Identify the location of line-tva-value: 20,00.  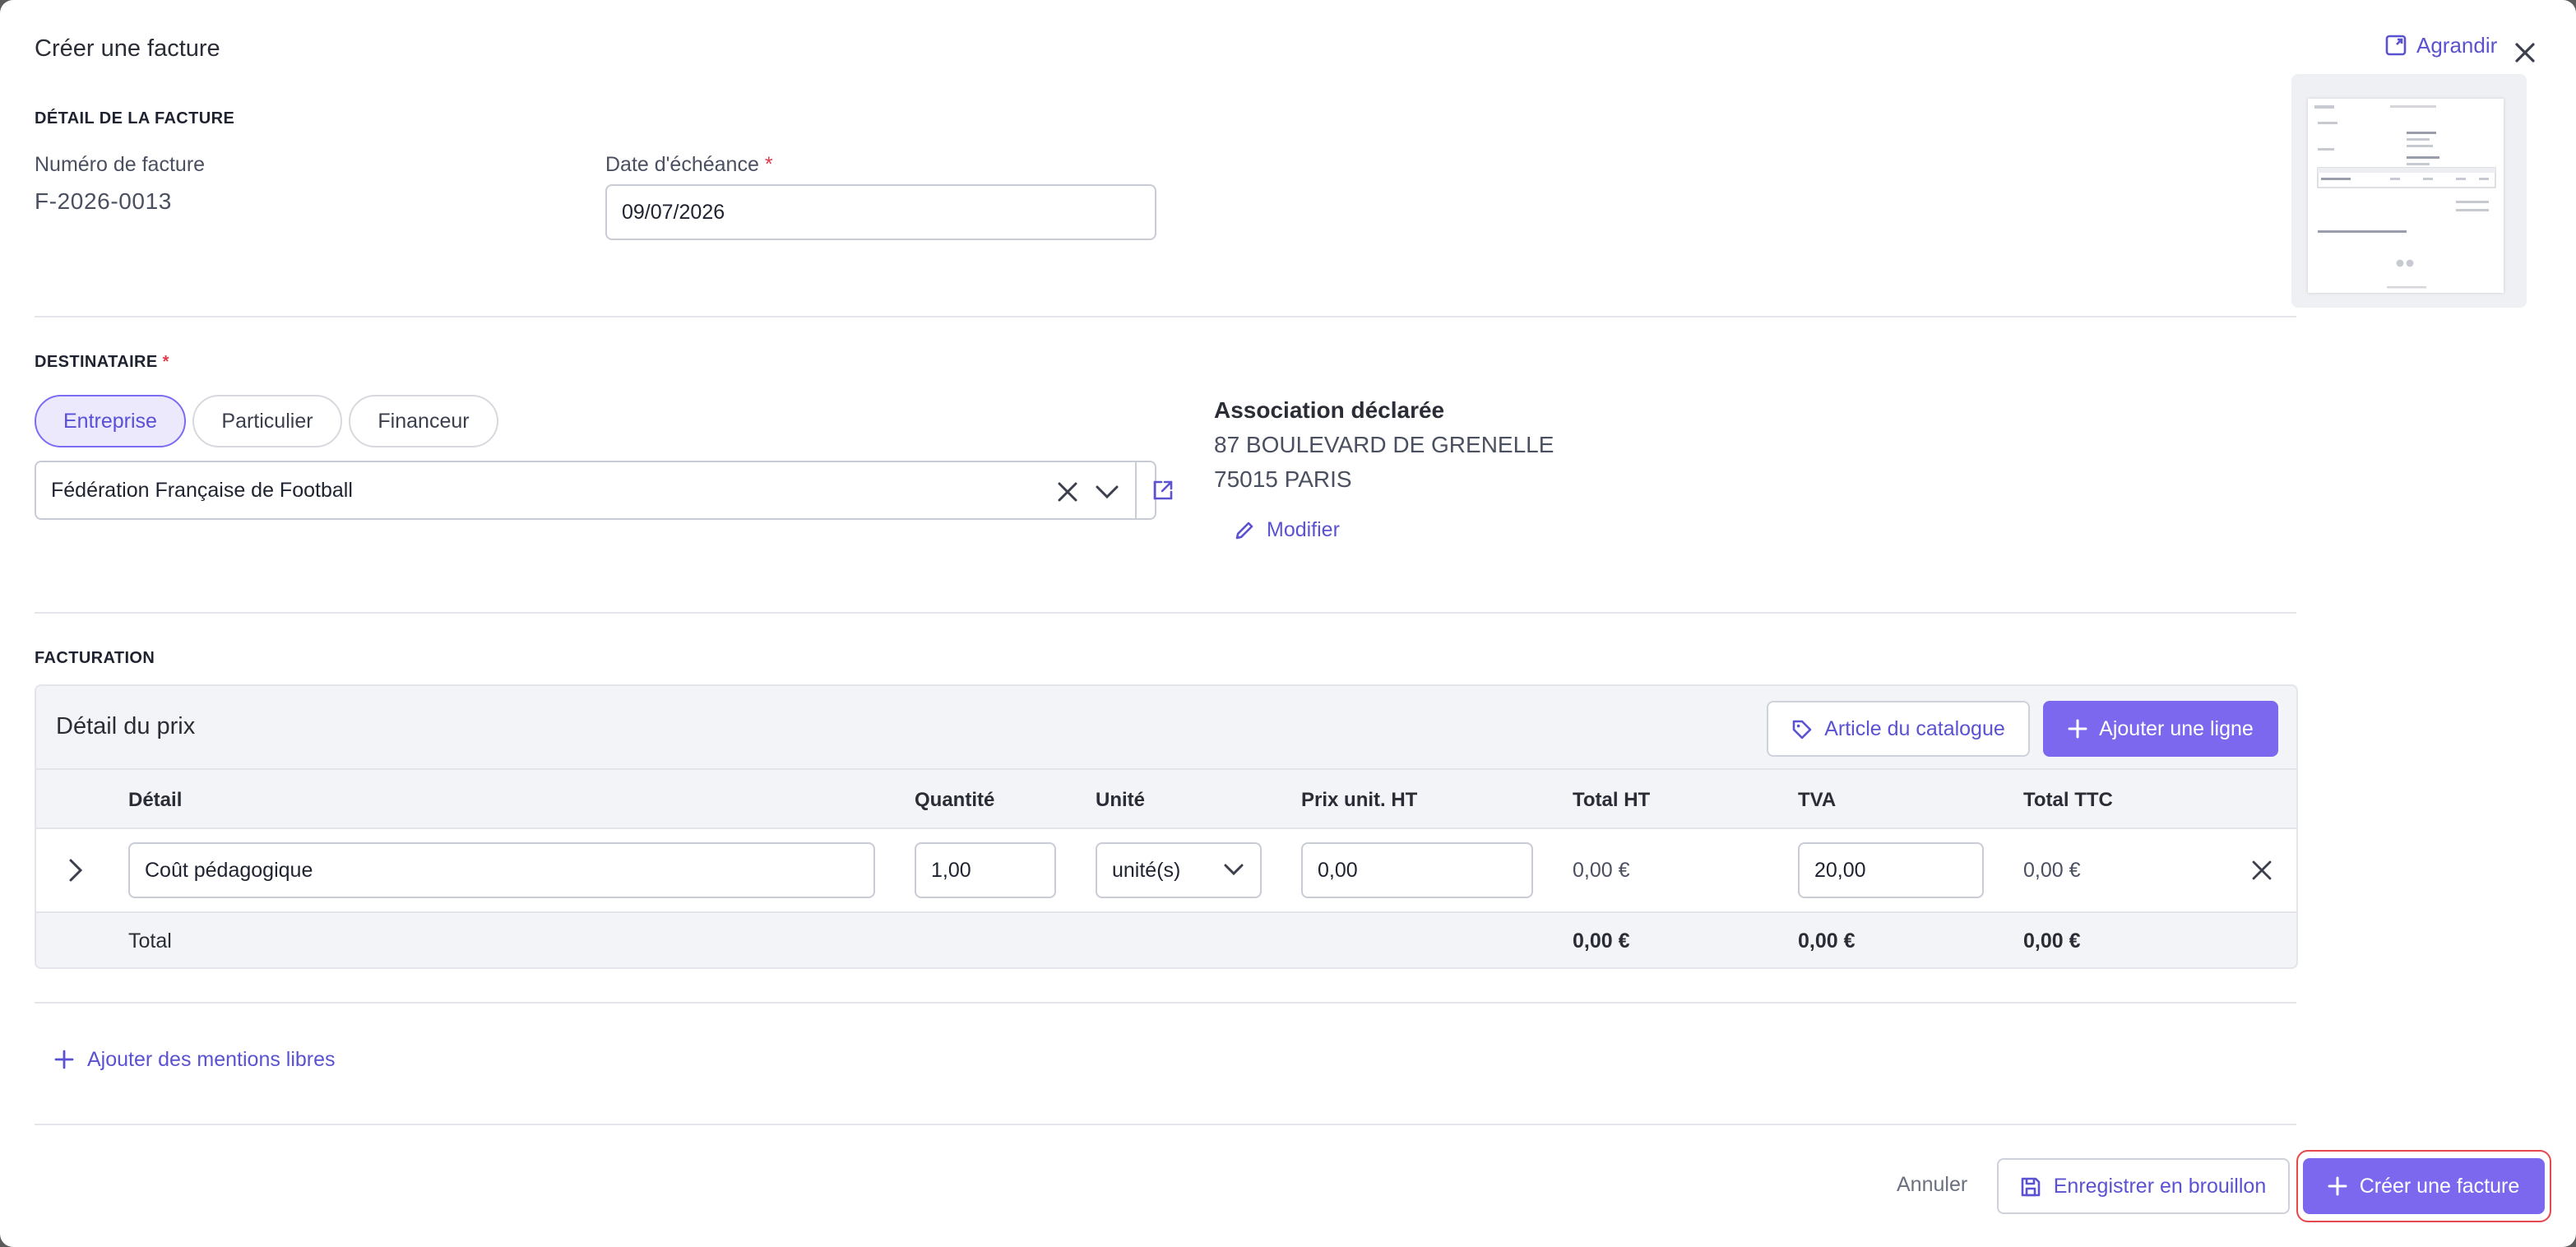
(1840, 870).